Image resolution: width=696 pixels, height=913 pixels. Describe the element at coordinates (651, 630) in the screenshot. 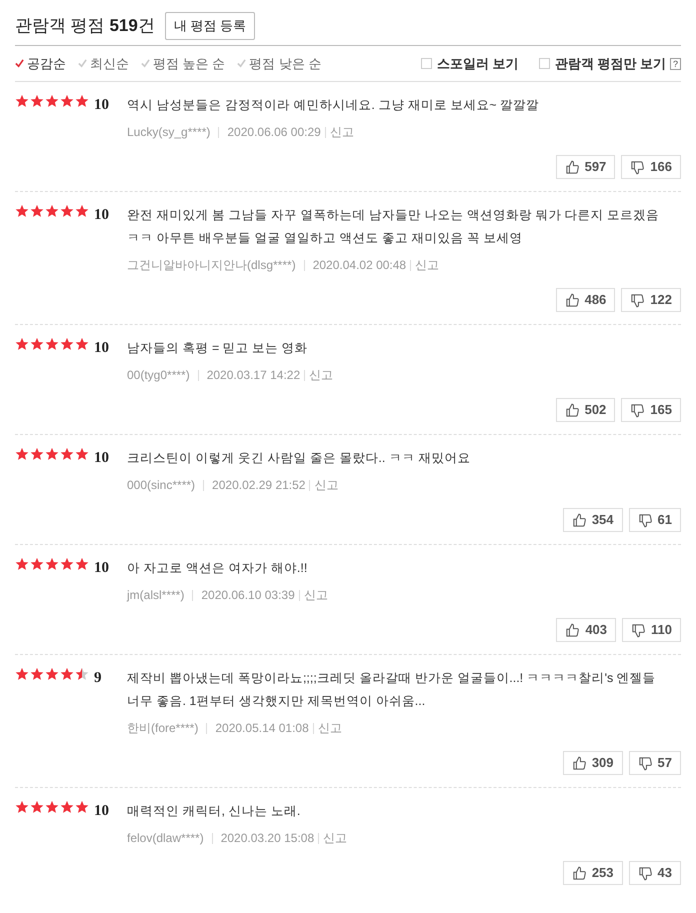

I see `dislike-button: 110` at that location.